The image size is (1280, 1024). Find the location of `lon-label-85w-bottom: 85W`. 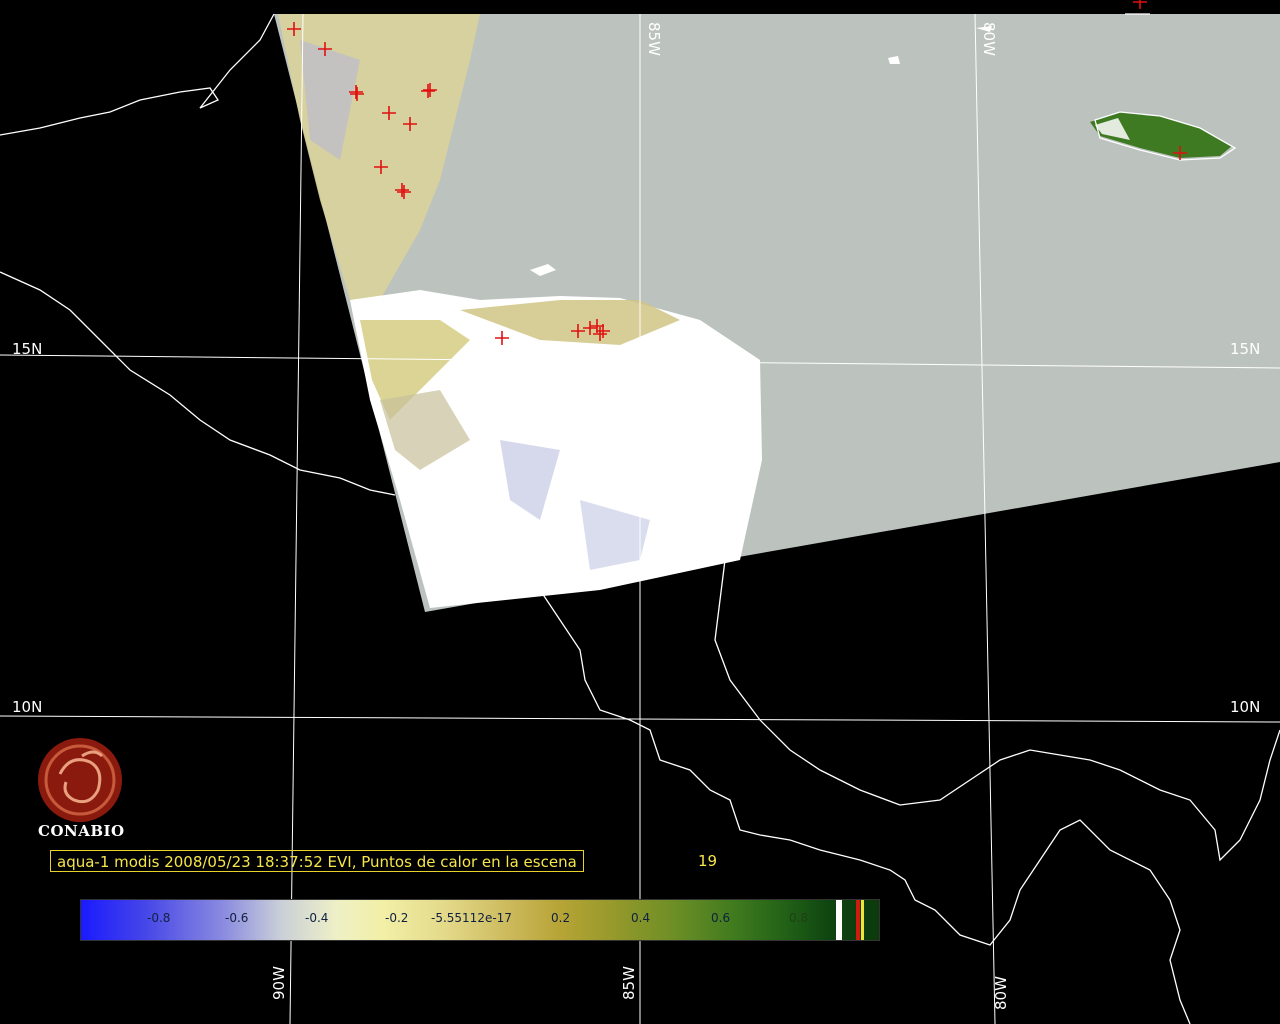

lon-label-85w-bottom: 85W is located at coordinates (629, 983).